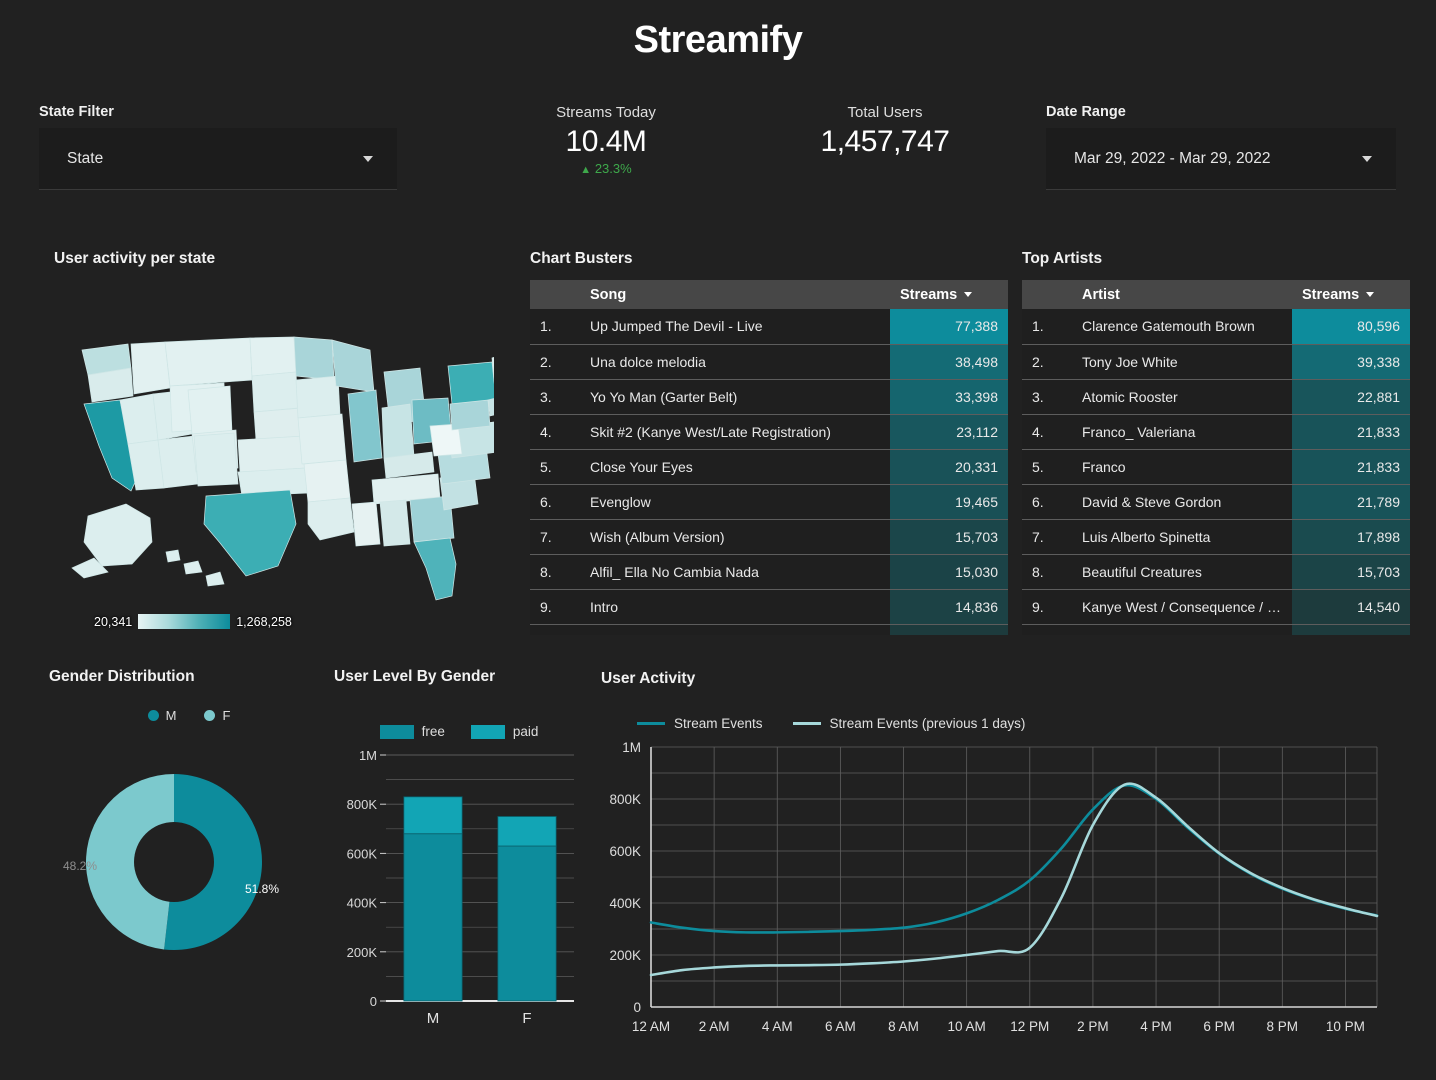  What do you see at coordinates (368, 755) in the screenshot?
I see `y-axis-tick-label: 1M` at bounding box center [368, 755].